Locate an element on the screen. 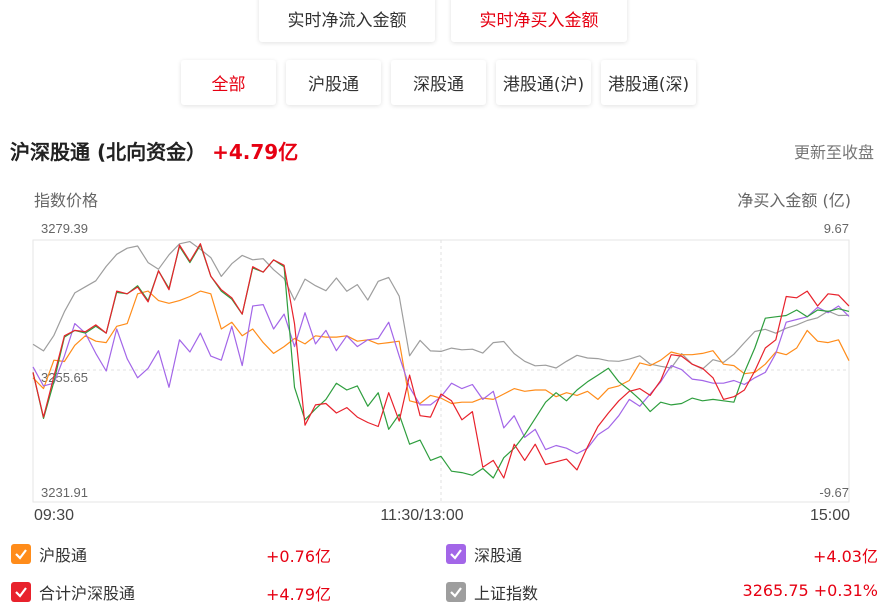  left-tick-bottom: 3231.91 is located at coordinates (64, 492).